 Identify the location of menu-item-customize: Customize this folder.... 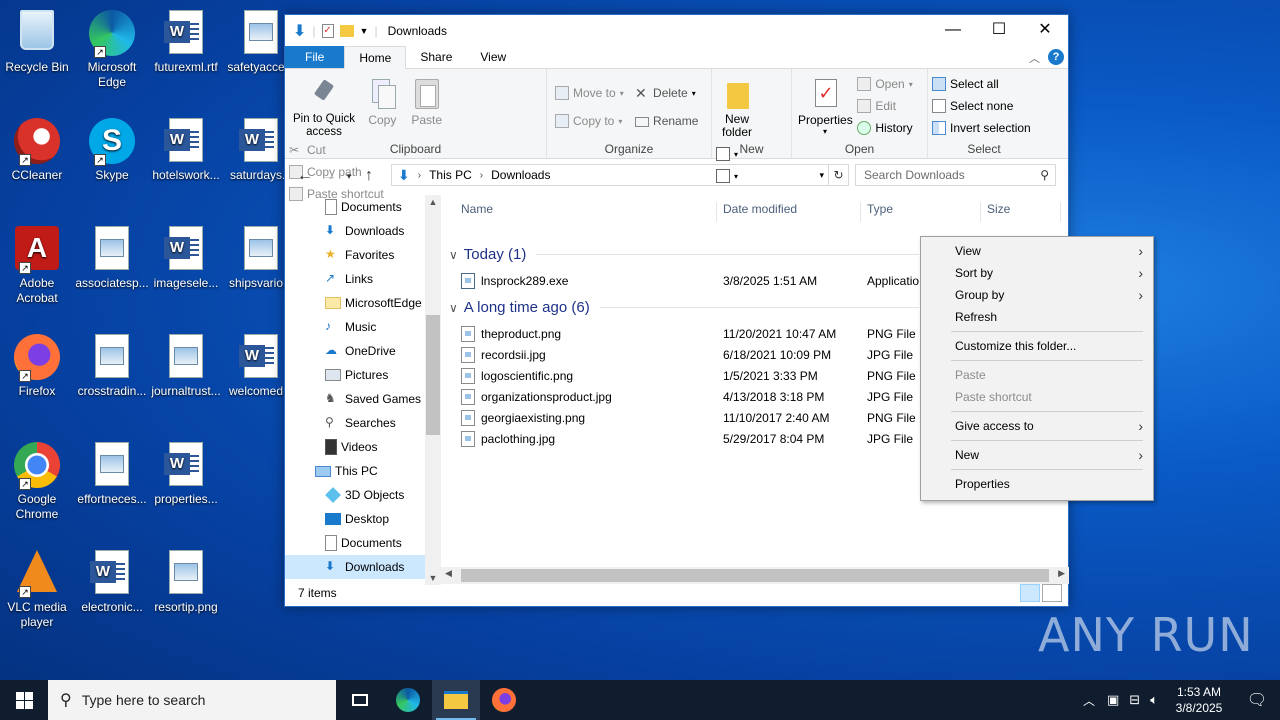
(1037, 346).